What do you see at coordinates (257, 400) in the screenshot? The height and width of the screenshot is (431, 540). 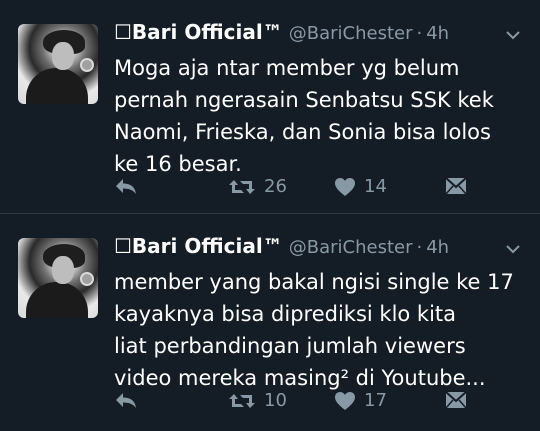 I see `retweet-button: 10` at bounding box center [257, 400].